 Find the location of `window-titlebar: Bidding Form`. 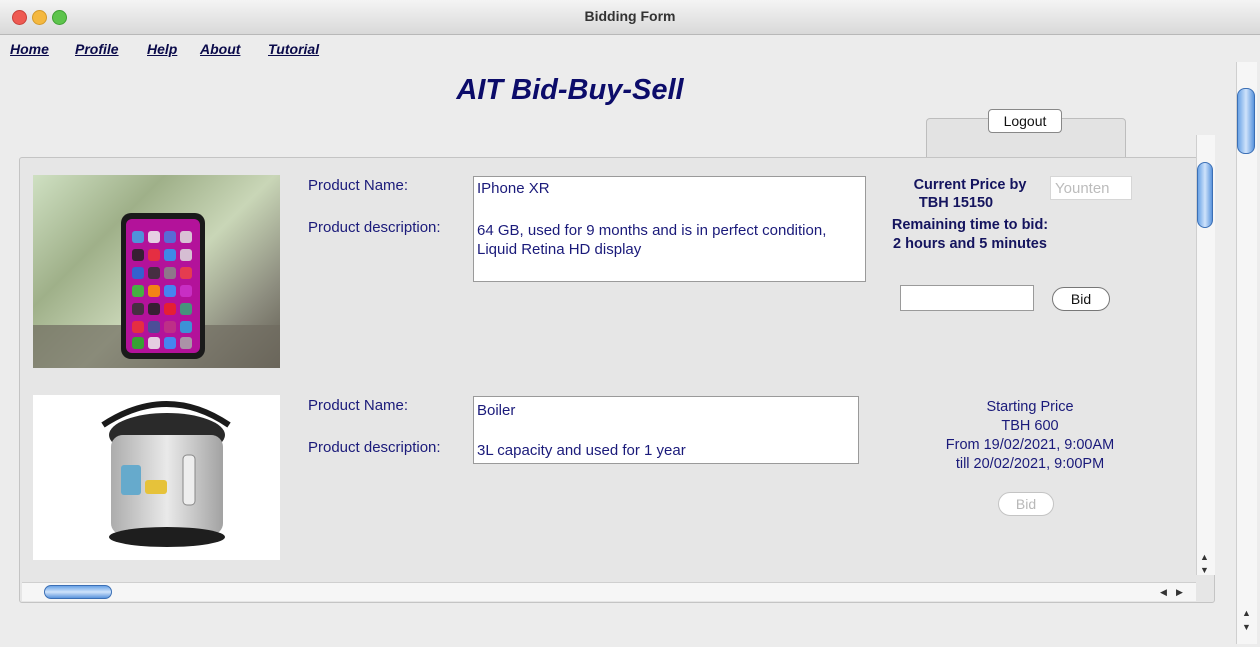

window-titlebar: Bidding Form is located at coordinates (630, 17).